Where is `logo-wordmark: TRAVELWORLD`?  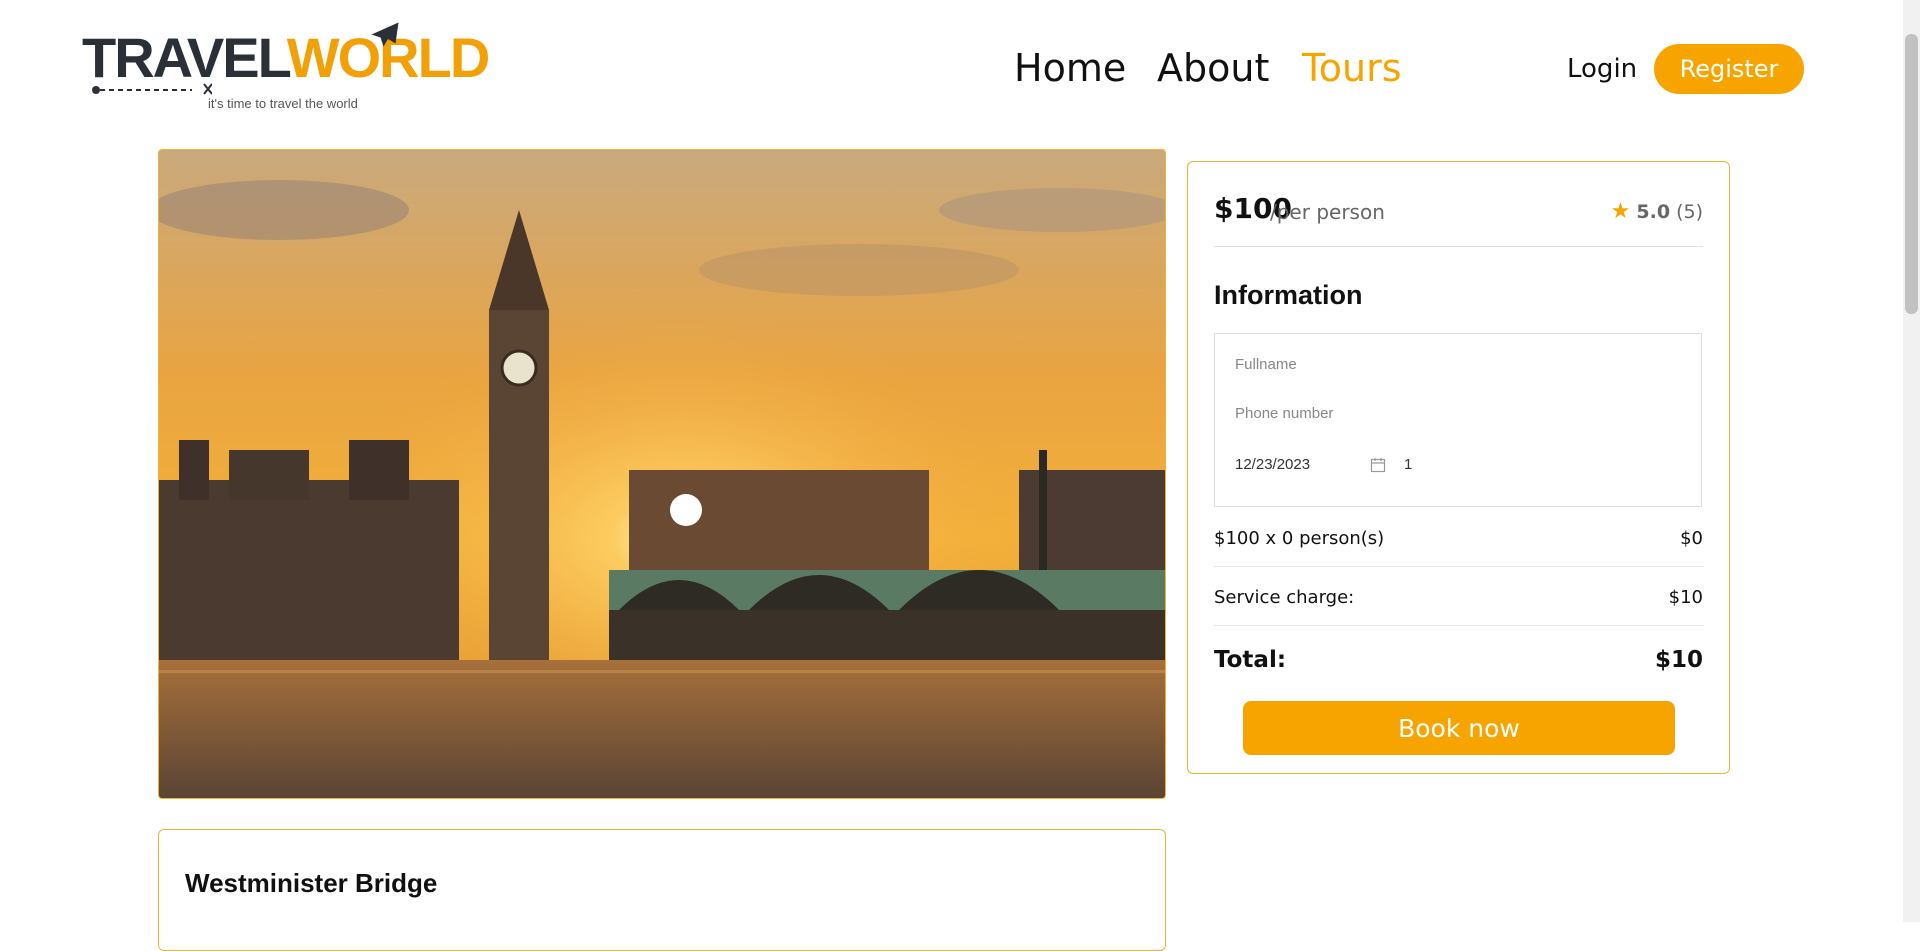 logo-wordmark: TRAVELWORLD is located at coordinates (286, 58).